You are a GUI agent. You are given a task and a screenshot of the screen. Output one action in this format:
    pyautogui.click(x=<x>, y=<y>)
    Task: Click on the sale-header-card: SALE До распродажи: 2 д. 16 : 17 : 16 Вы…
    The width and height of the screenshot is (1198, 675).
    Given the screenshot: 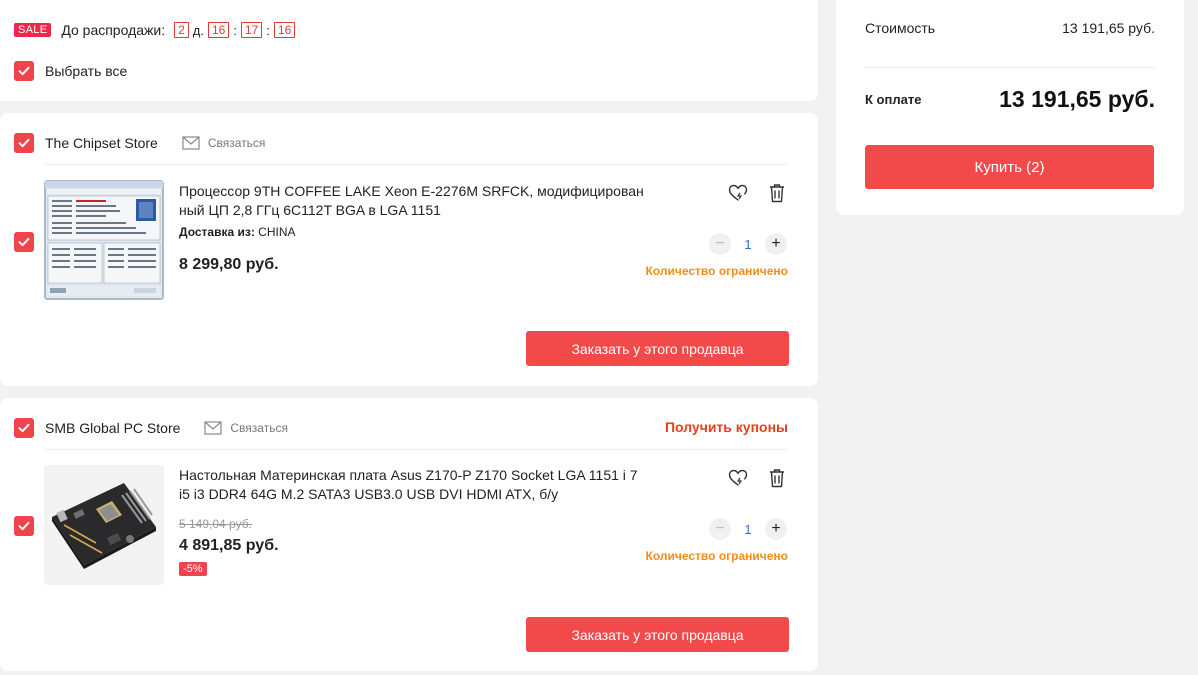 What is the action you would take?
    pyautogui.click(x=409, y=50)
    